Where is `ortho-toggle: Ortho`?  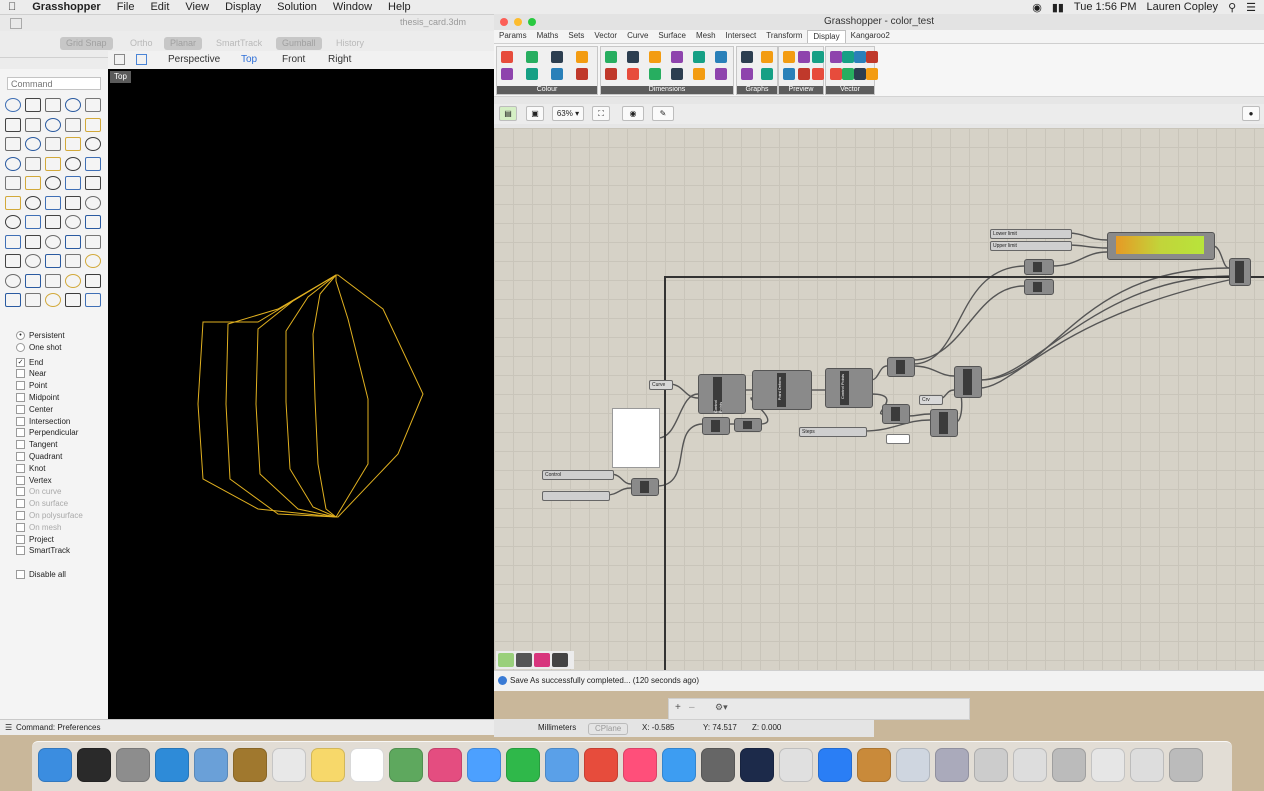 ortho-toggle: Ortho is located at coordinates (141, 43).